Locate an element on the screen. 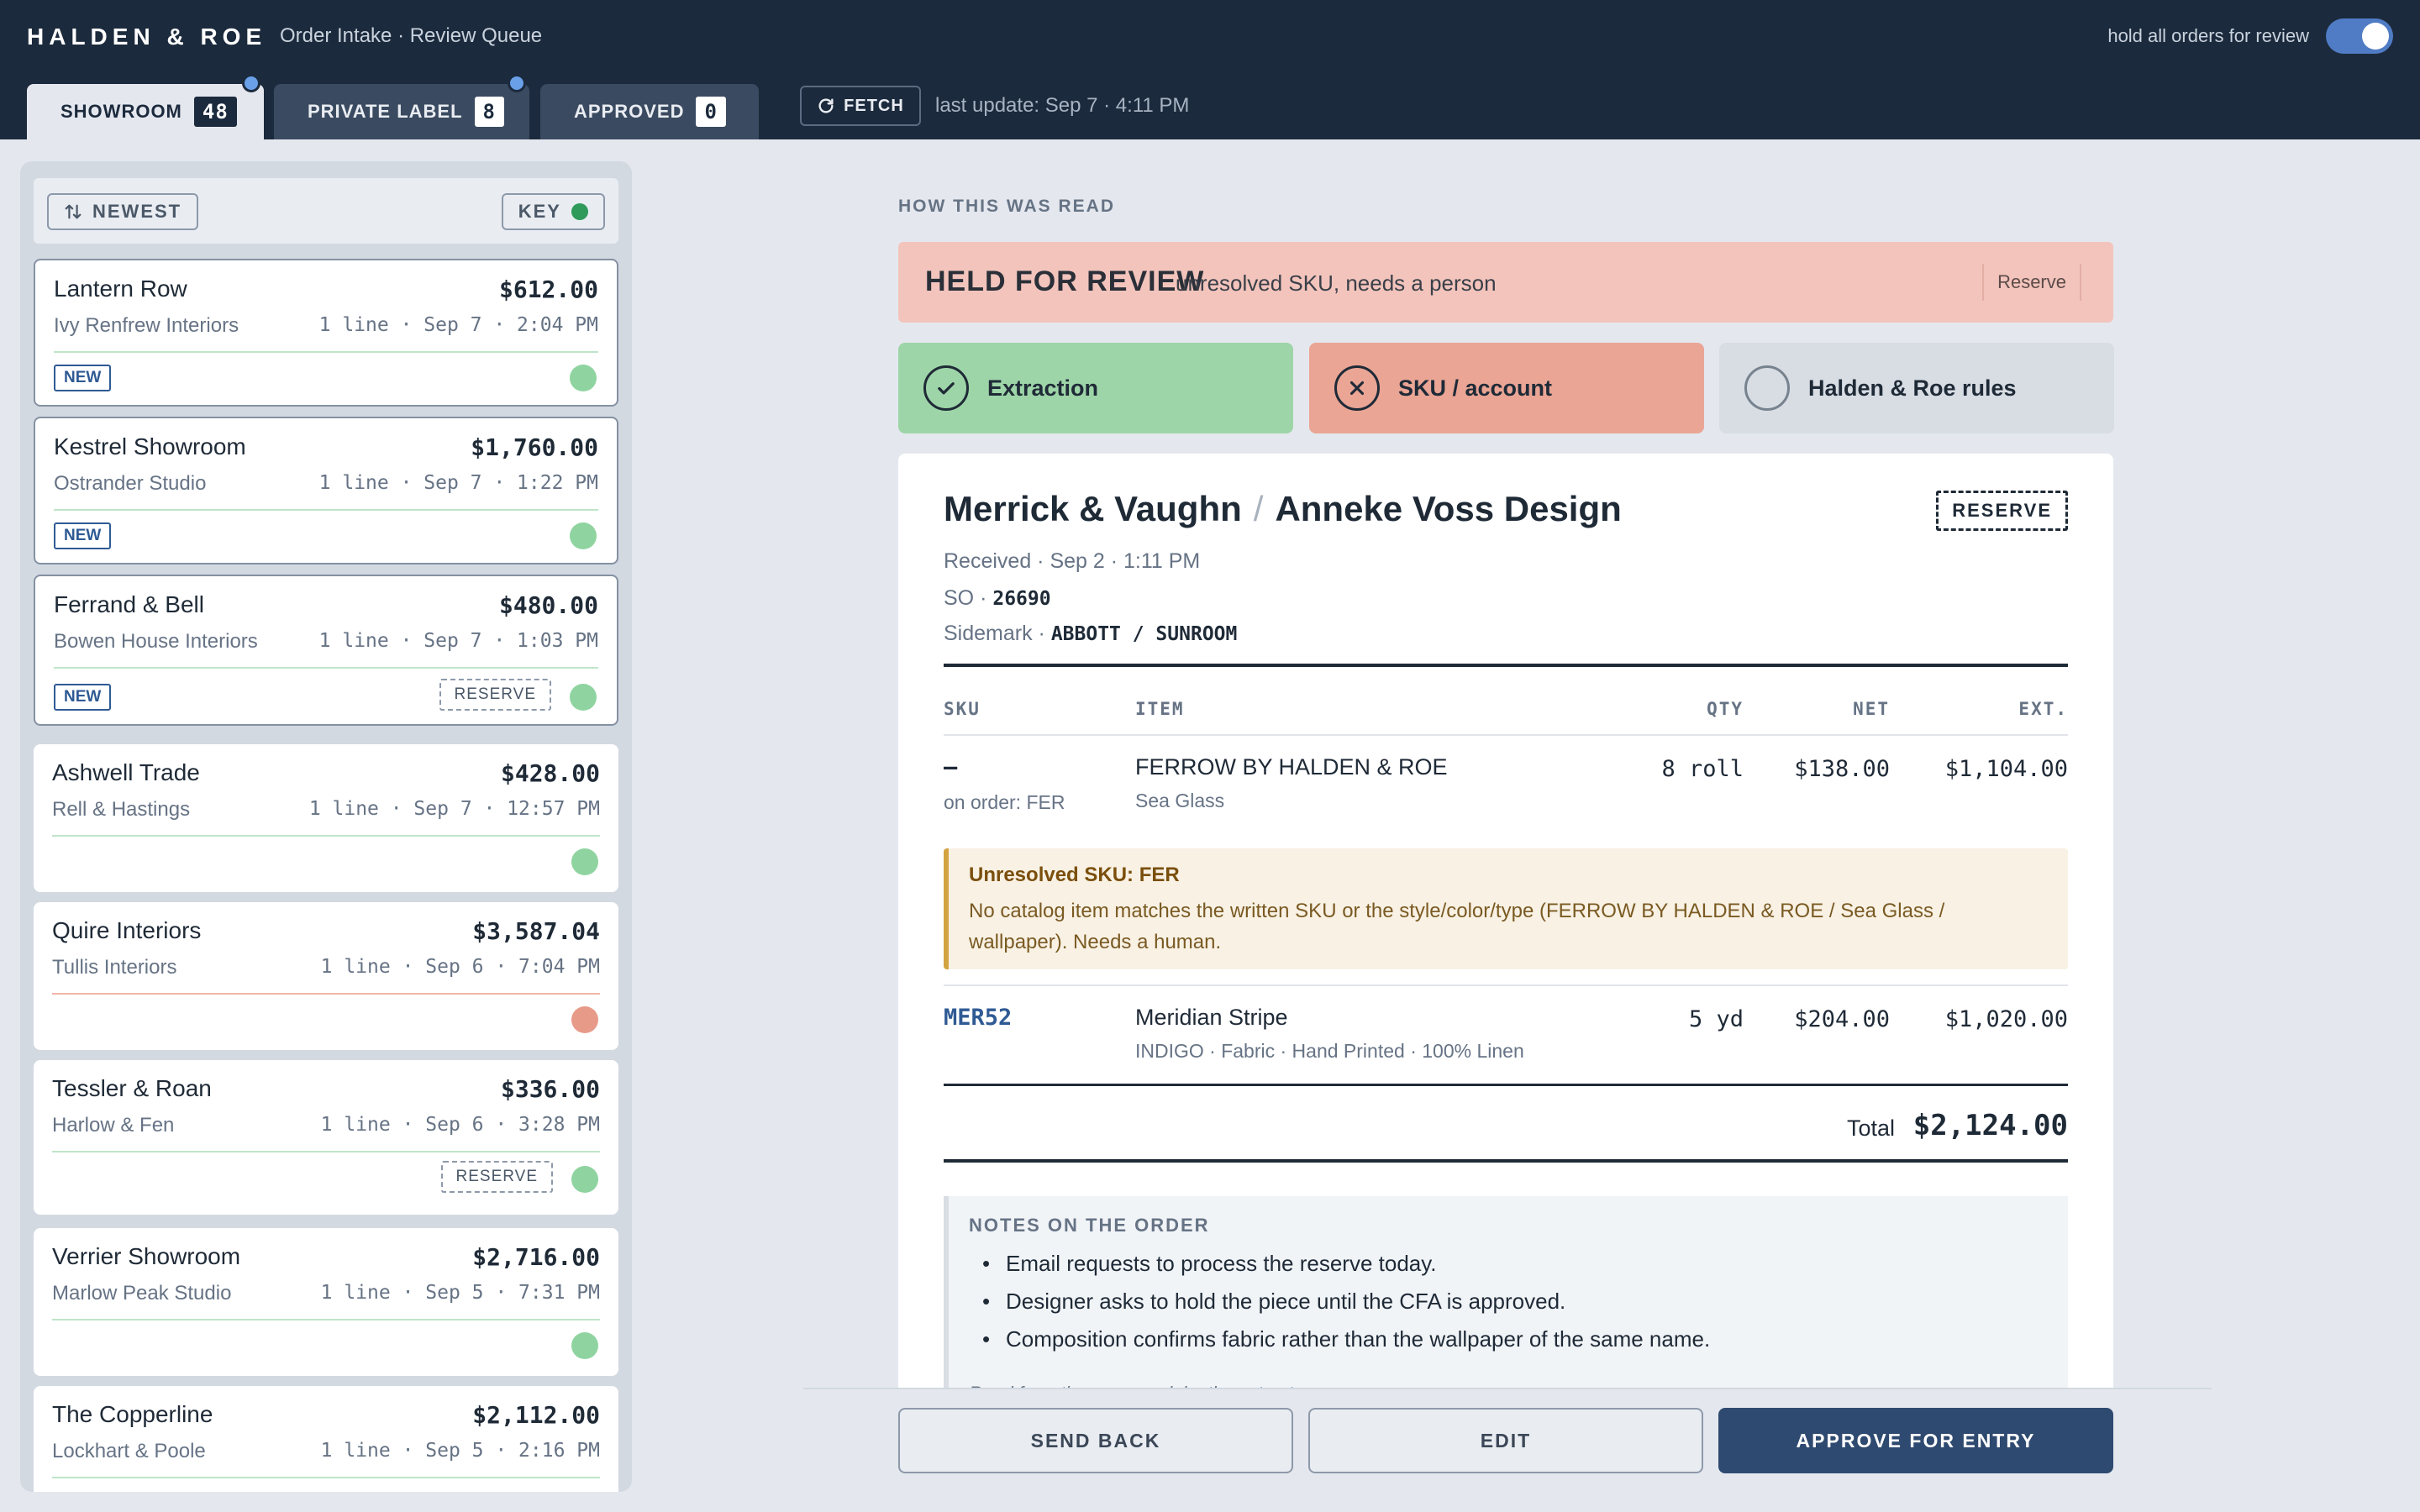 The image size is (2420, 1512). section-label: HOW THIS WAS READ is located at coordinates (1006, 206).